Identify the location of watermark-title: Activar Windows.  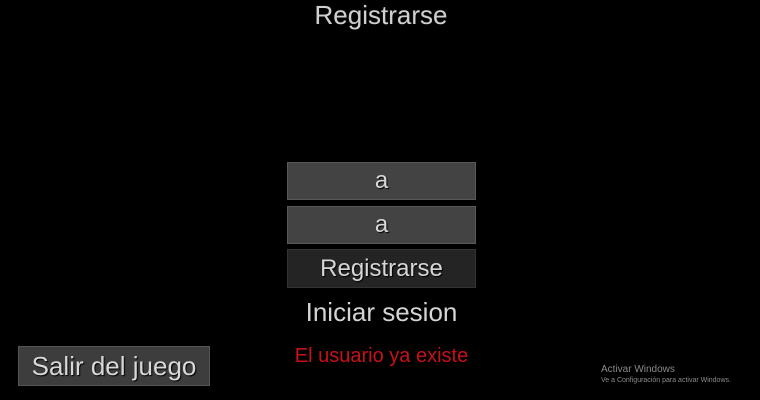
(638, 369).